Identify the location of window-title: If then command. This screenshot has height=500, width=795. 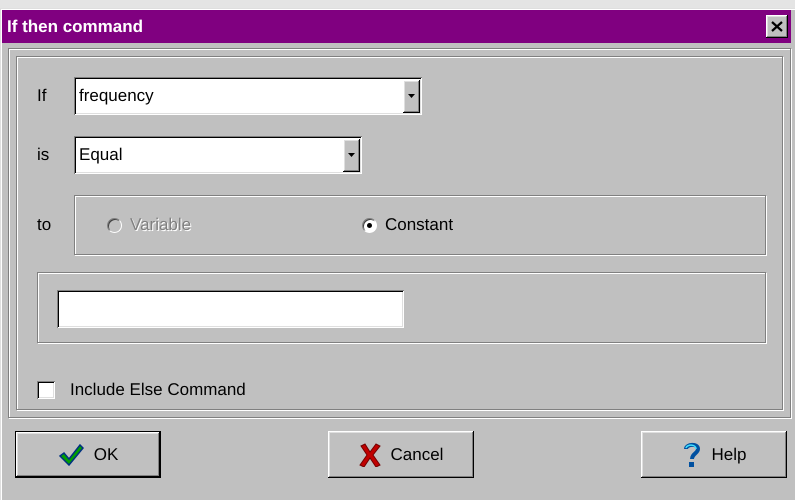
(75, 26).